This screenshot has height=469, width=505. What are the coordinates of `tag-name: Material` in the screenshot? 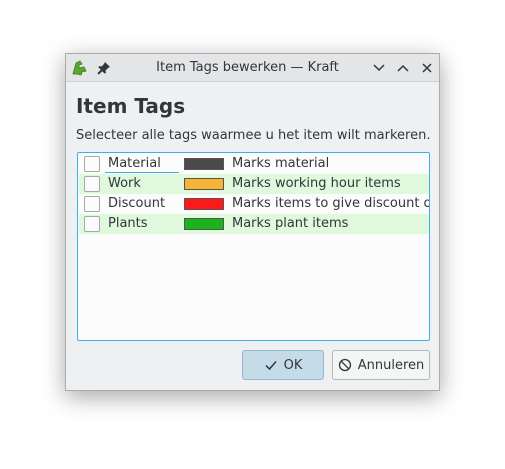 It's located at (134, 163).